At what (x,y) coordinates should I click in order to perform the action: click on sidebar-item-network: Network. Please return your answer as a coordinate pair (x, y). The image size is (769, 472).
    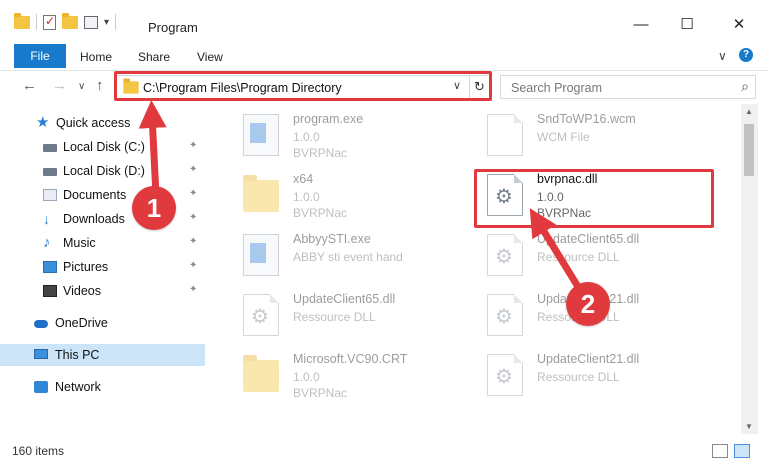
    Looking at the image, I should click on (102, 387).